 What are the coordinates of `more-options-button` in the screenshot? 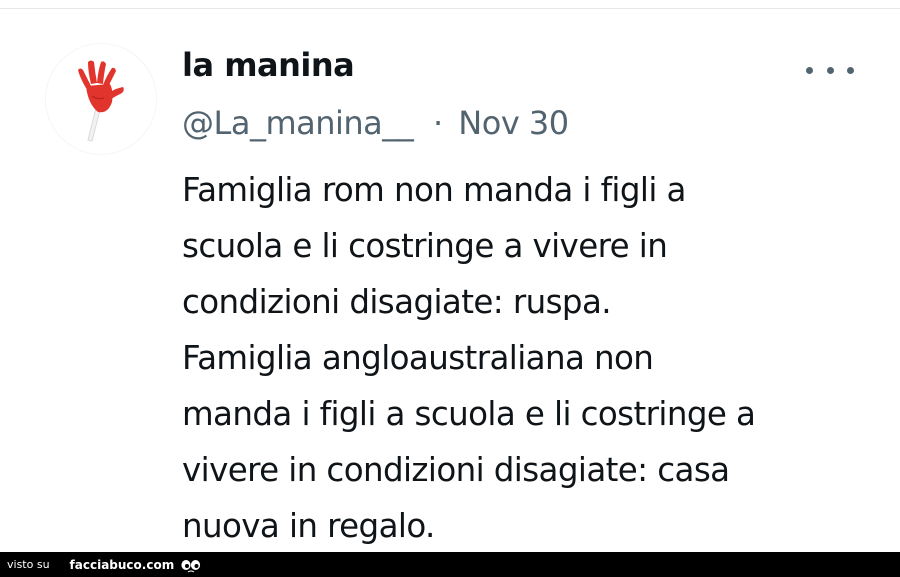 It's located at (830, 70).